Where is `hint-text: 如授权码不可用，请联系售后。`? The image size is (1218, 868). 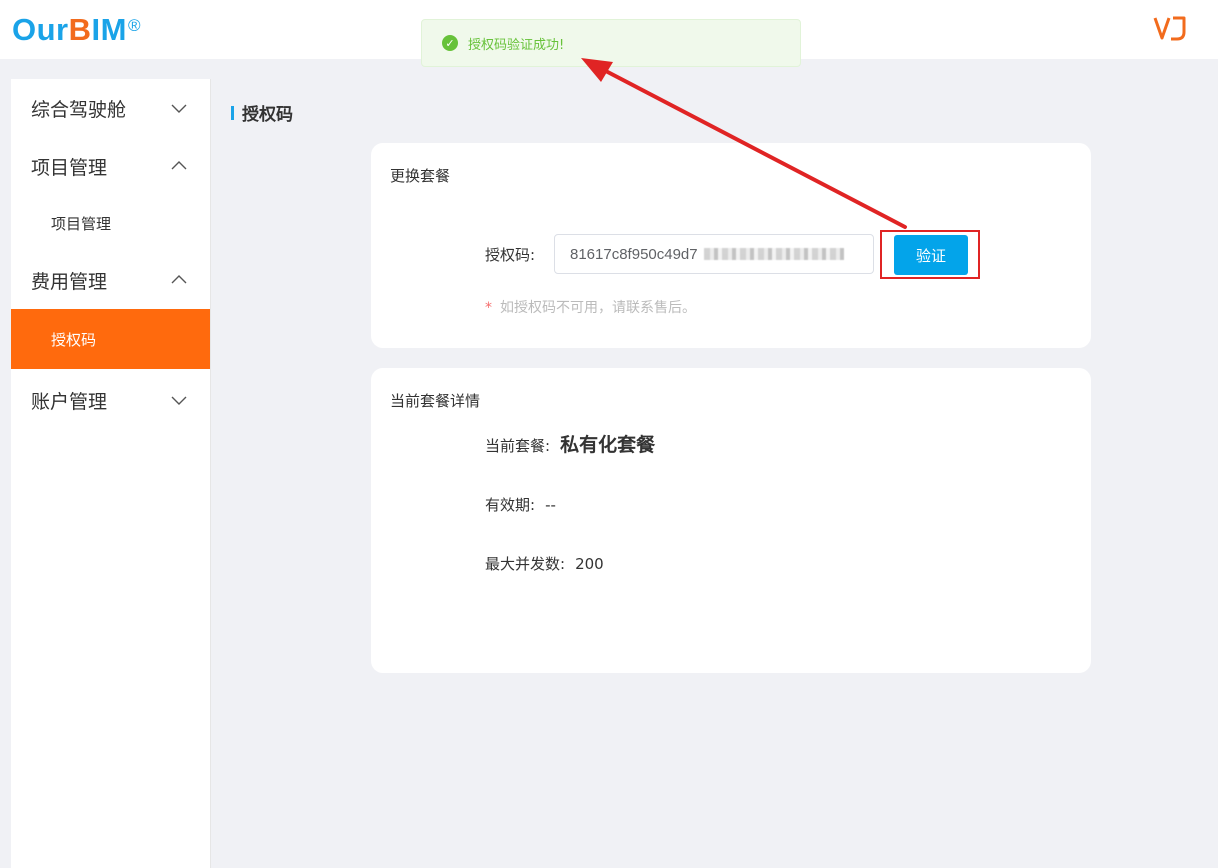
hint-text: 如授权码不可用，请联系售后。 is located at coordinates (598, 308).